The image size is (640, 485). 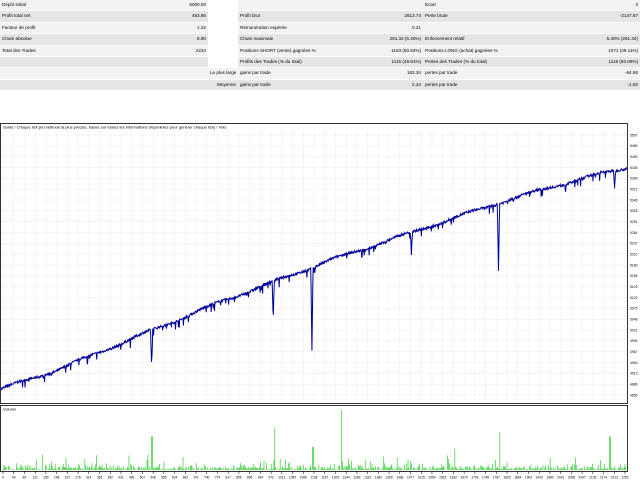 I want to click on report-cell: 291.34 (5.40%), so click(x=380, y=39).